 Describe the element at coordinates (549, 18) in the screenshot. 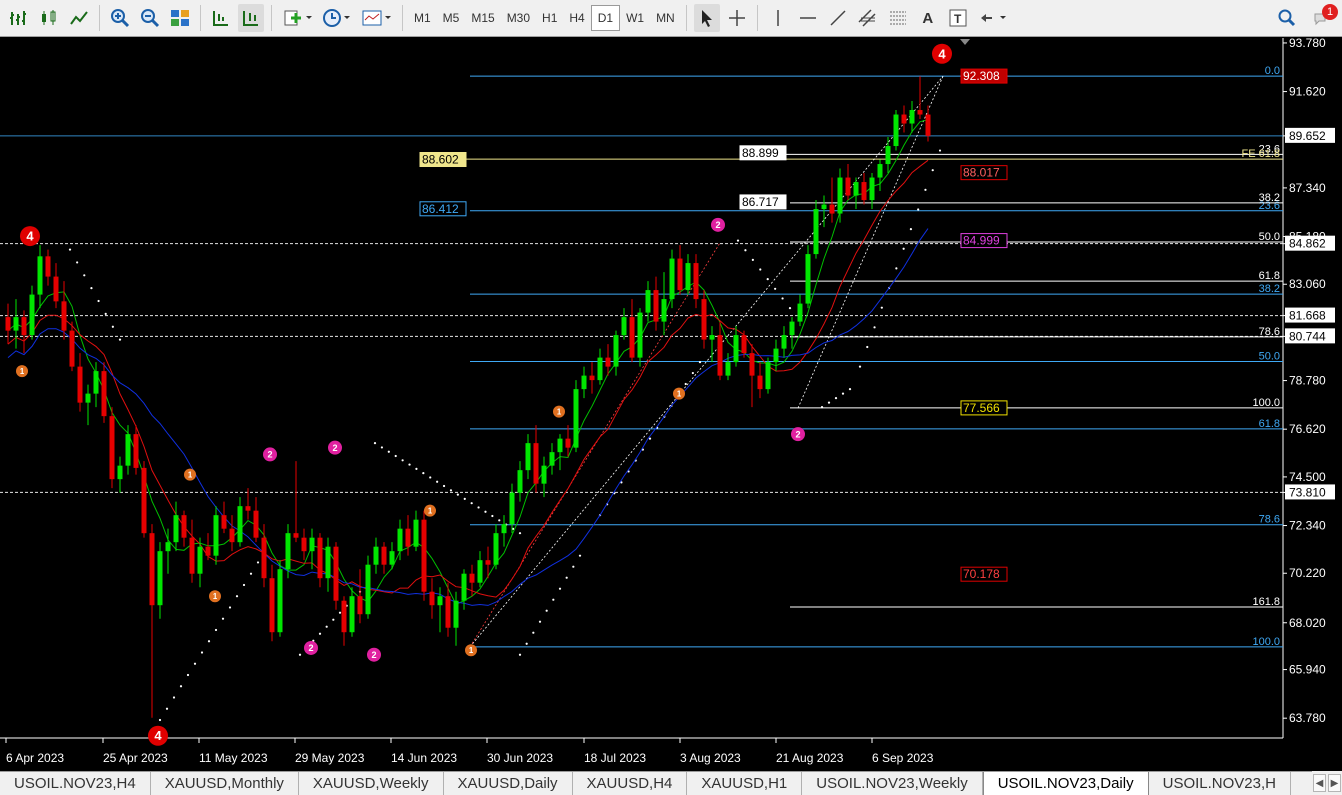

I see `timeframe-h1: H1` at that location.